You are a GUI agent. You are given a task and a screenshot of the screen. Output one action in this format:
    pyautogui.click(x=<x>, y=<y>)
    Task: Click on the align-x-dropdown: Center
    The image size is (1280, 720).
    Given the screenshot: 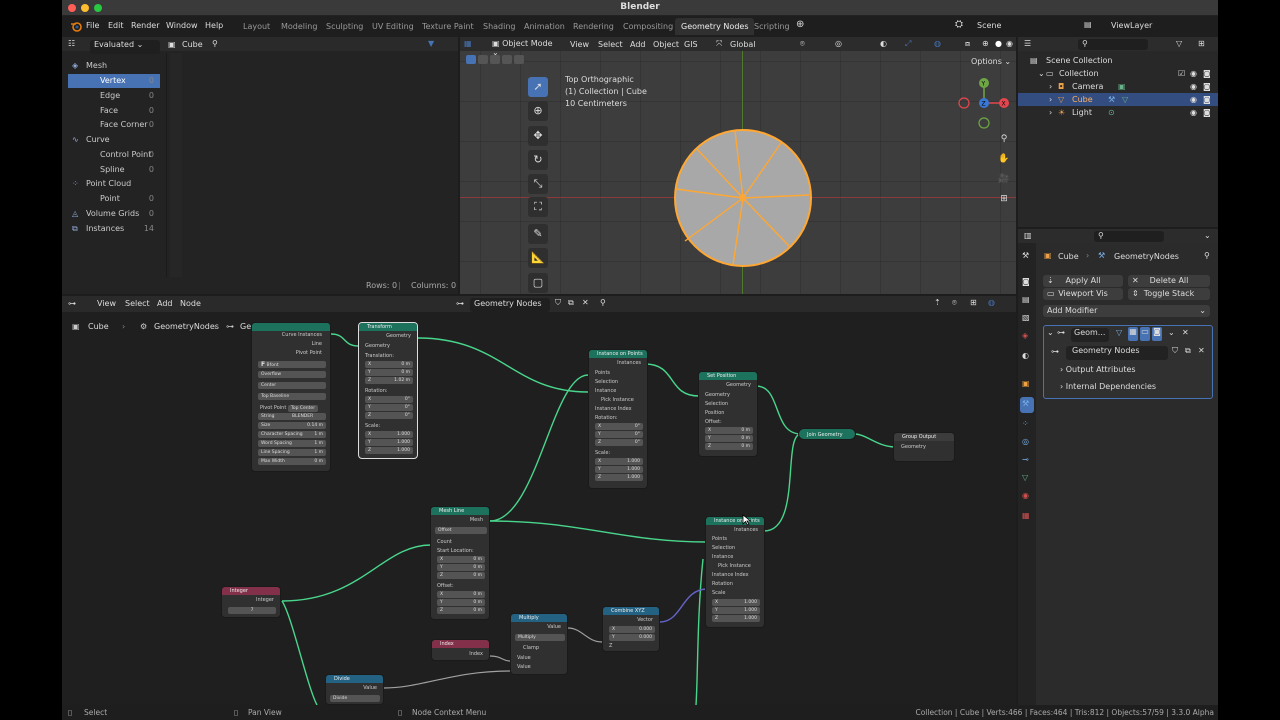 What is the action you would take?
    pyautogui.click(x=292, y=385)
    